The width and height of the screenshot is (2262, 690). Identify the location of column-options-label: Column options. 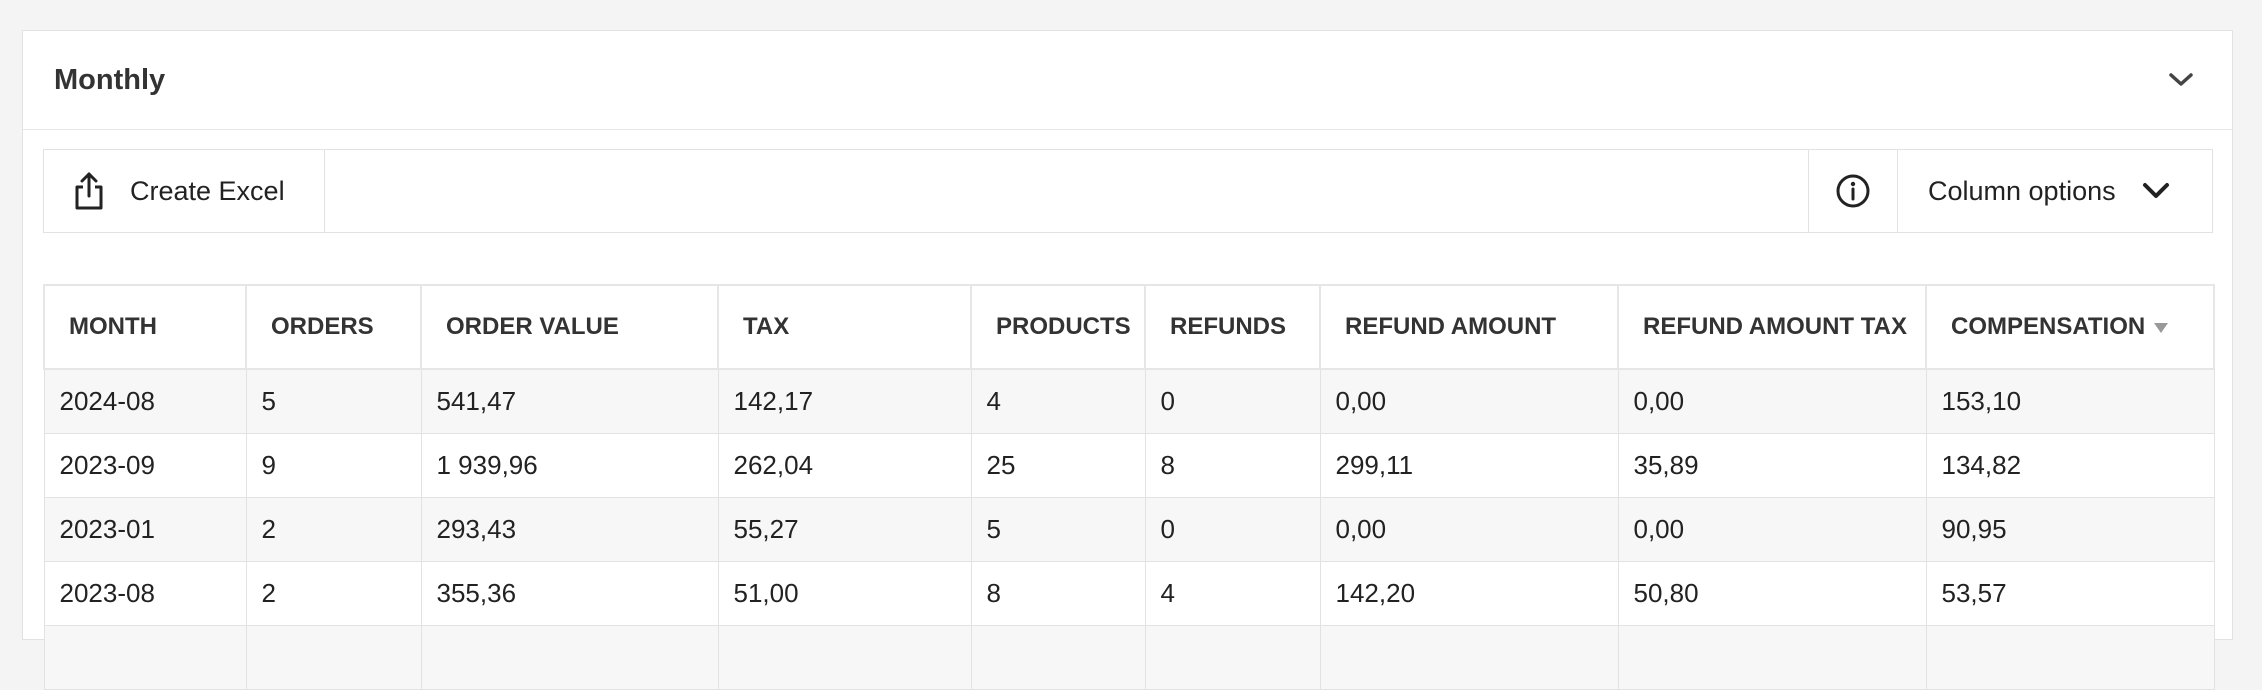
(2022, 190).